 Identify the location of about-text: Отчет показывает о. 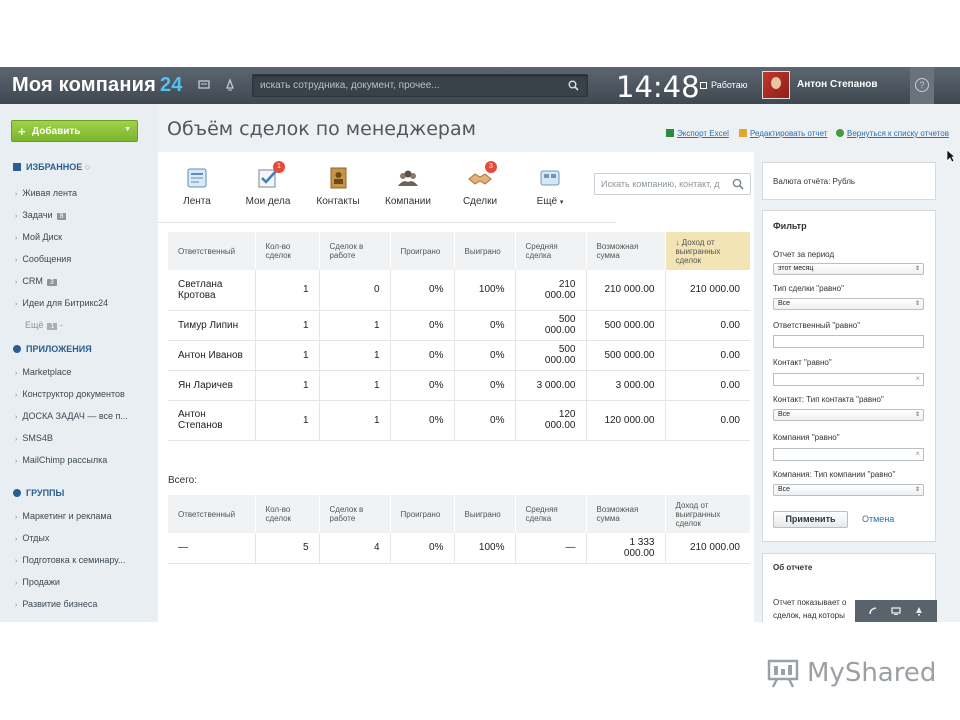
(810, 602).